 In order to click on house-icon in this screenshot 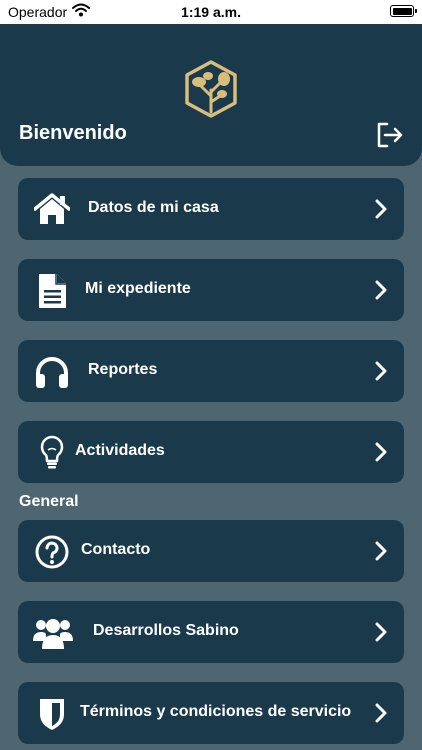, I will do `click(52, 208)`.